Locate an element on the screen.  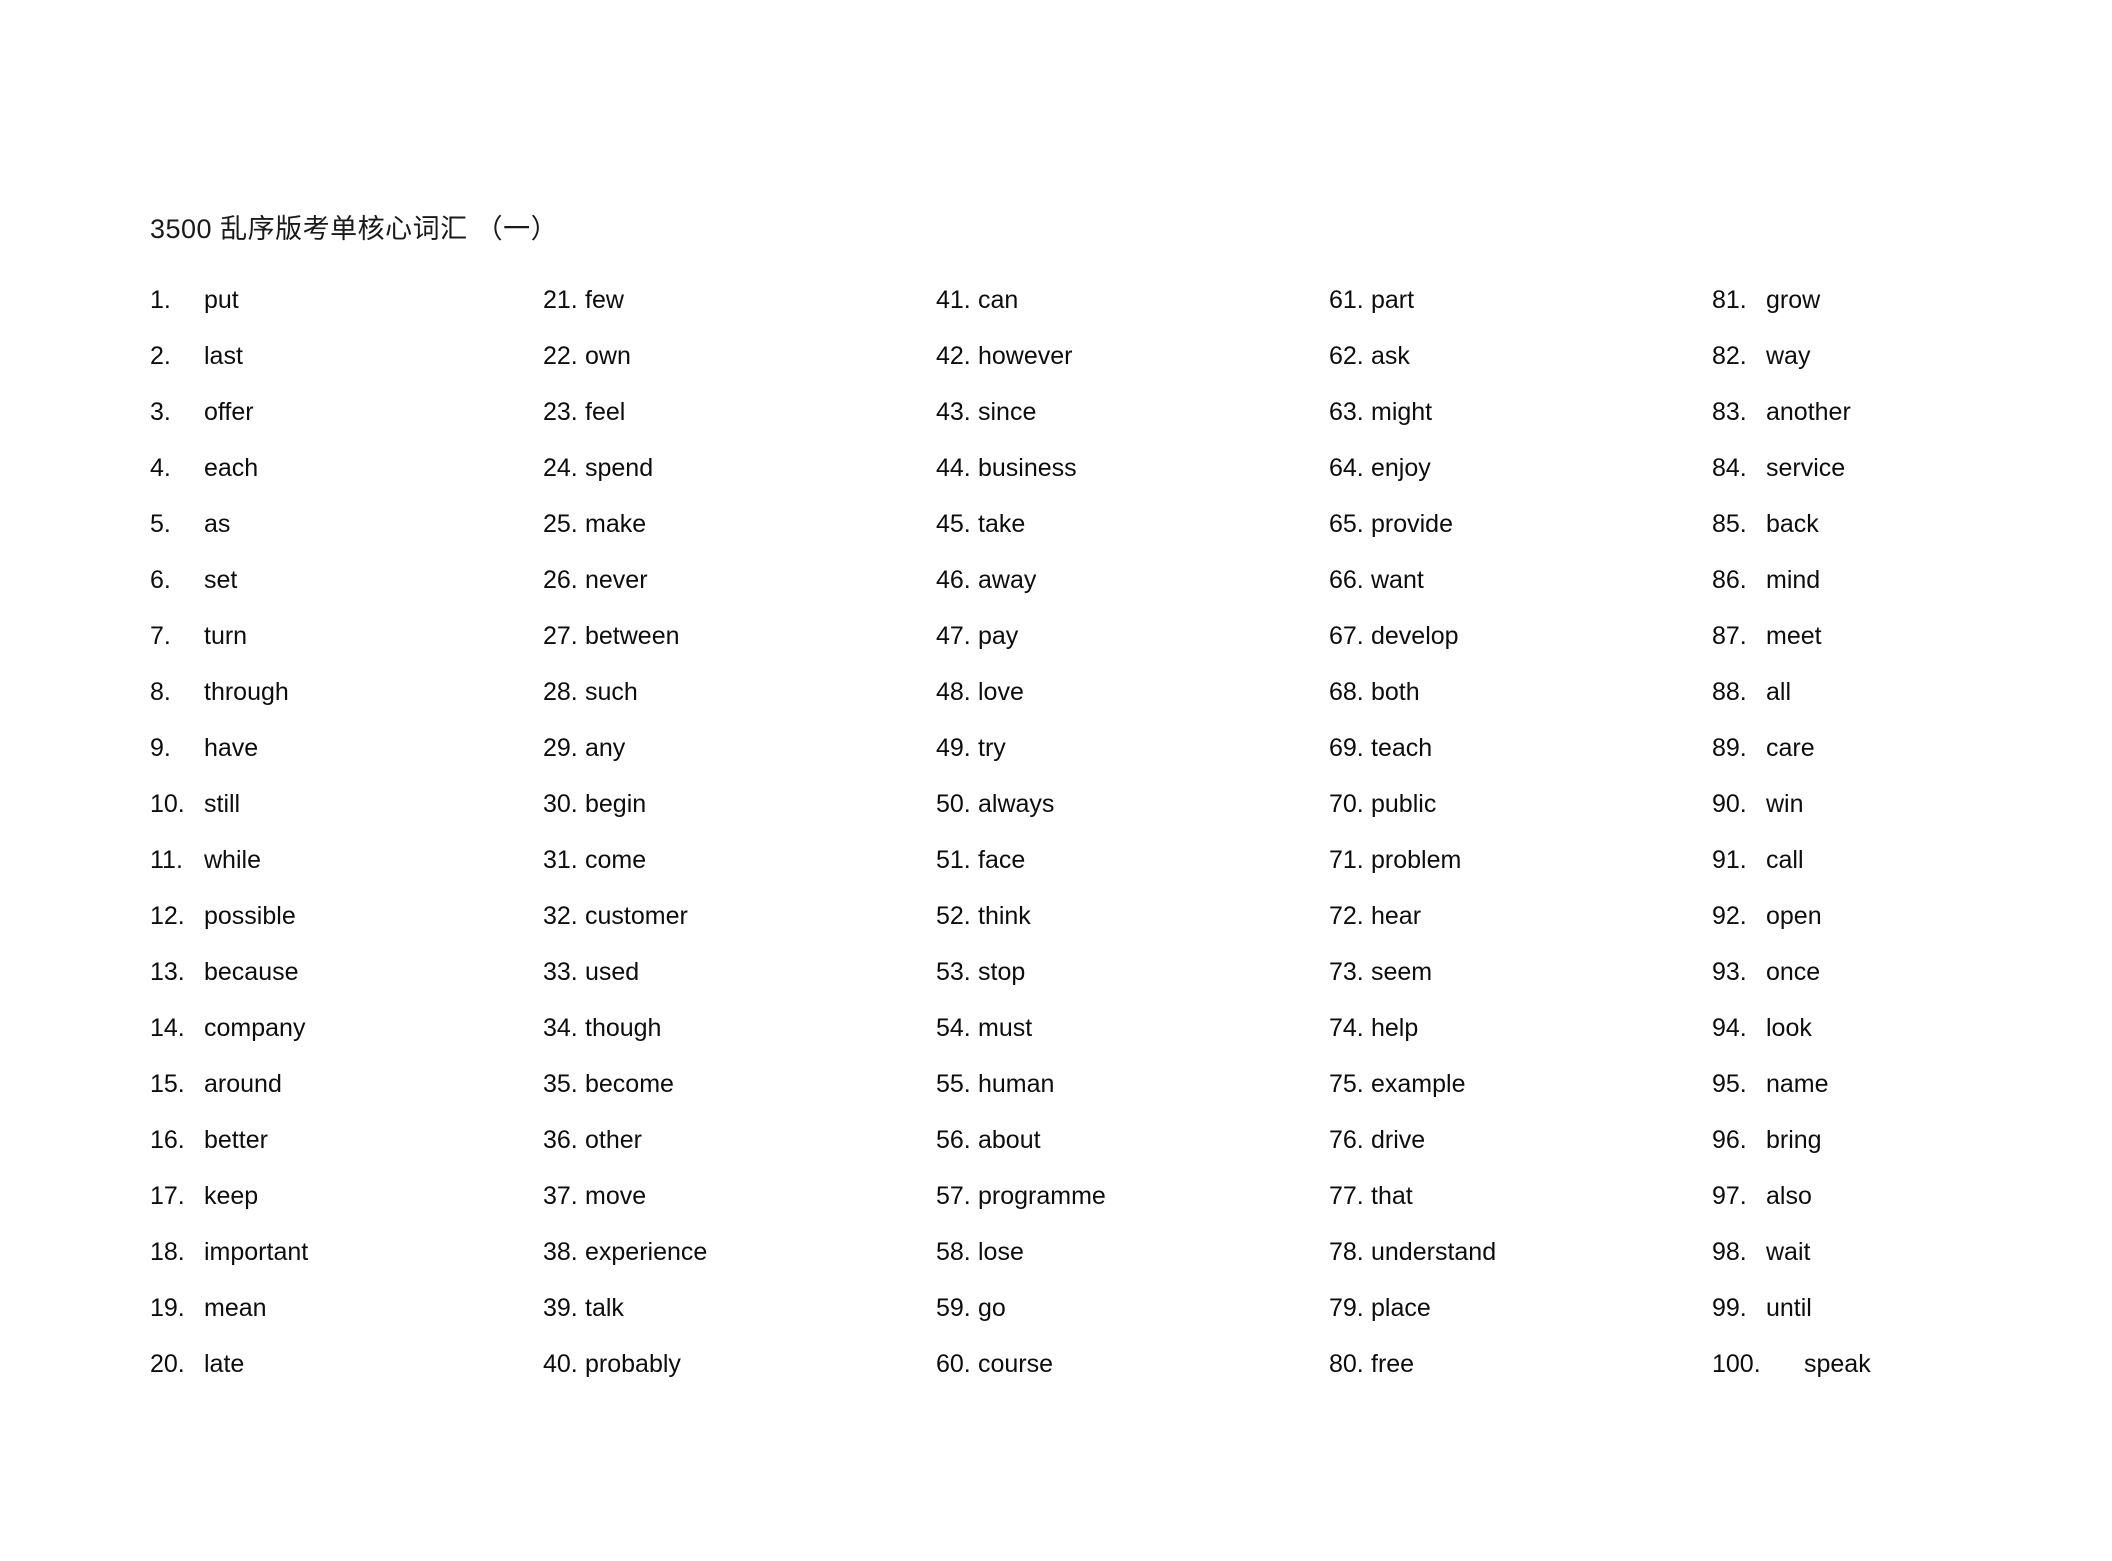
word-item-text: until is located at coordinates (1789, 1308).